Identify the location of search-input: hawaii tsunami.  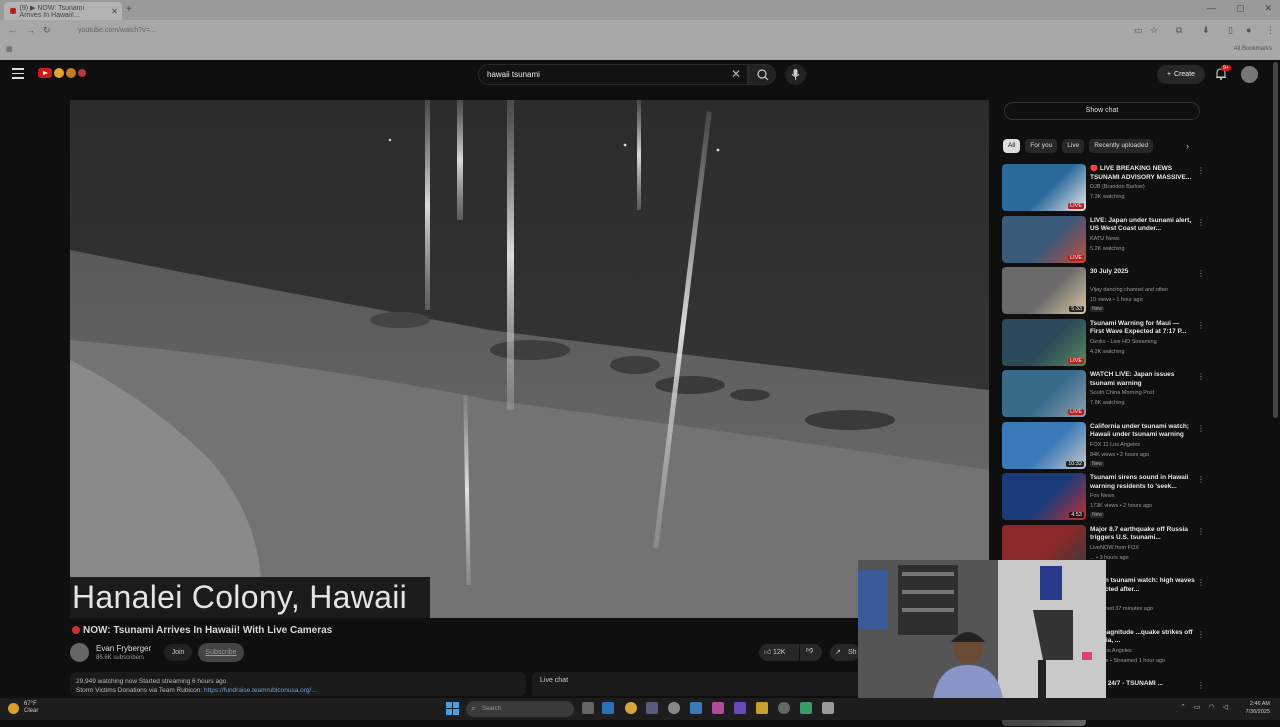
(613, 74).